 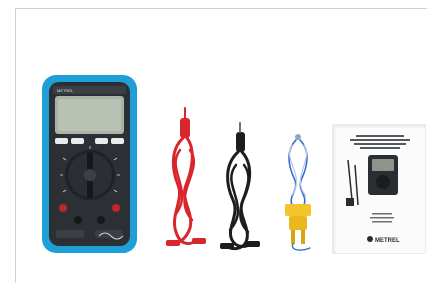 What do you see at coordinates (89, 164) in the screenshot?
I see `multimeter: METREL` at bounding box center [89, 164].